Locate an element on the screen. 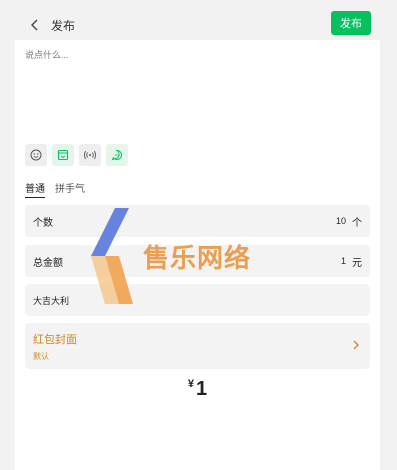 The image size is (397, 470). redpacket-type-tabs: 普通 拼手气 is located at coordinates (55, 189).